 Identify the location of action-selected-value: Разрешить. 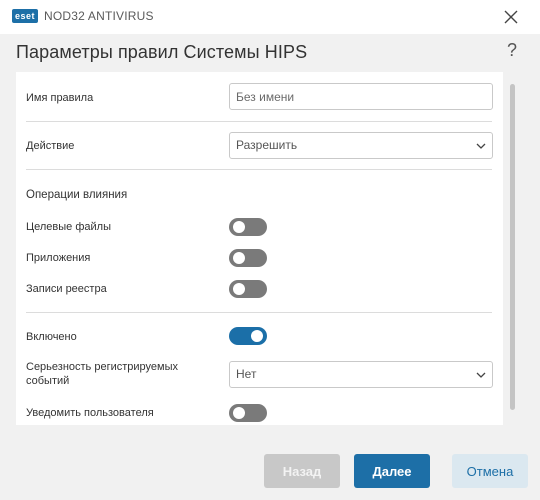
(267, 145).